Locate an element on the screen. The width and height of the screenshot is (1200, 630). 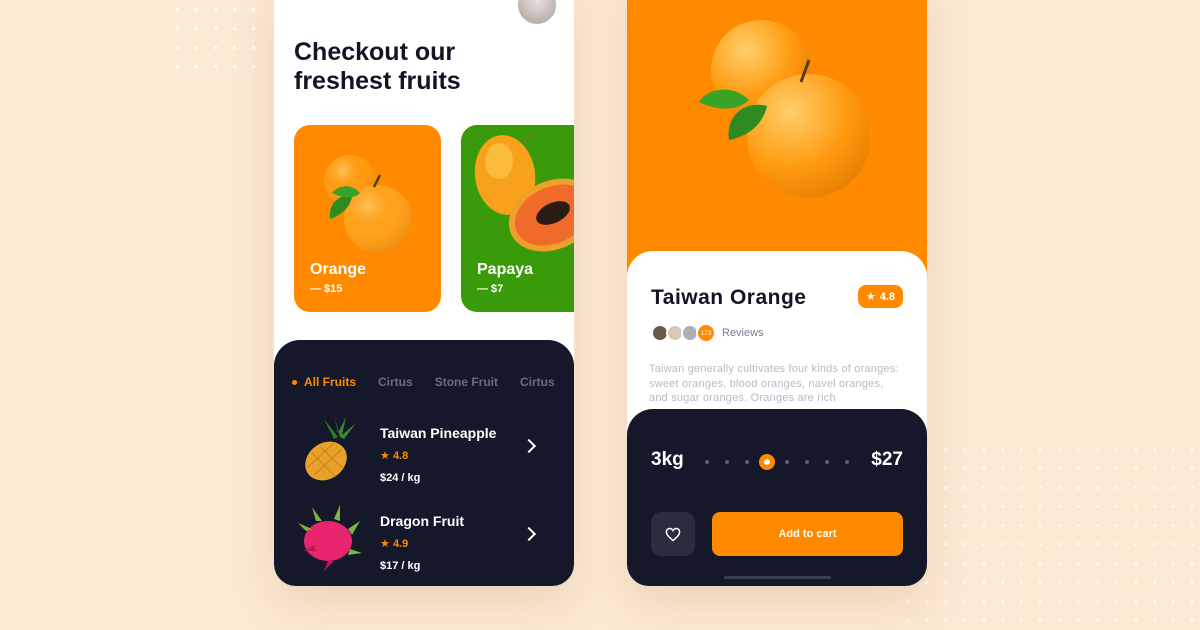
headline-line-1: Checkout our is located at coordinates (375, 52).